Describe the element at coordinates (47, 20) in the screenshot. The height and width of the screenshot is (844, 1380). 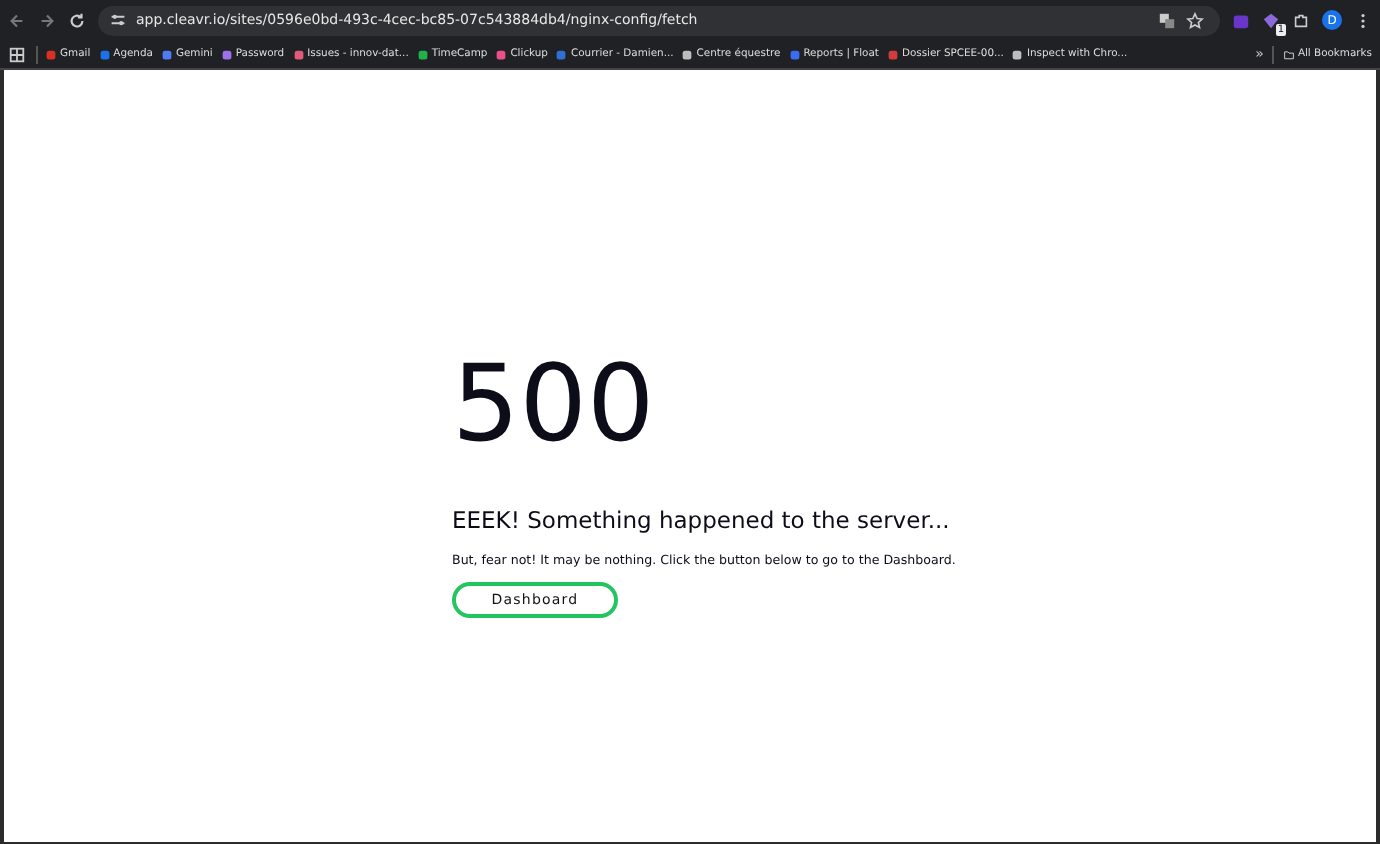
I see `forward-icon` at that location.